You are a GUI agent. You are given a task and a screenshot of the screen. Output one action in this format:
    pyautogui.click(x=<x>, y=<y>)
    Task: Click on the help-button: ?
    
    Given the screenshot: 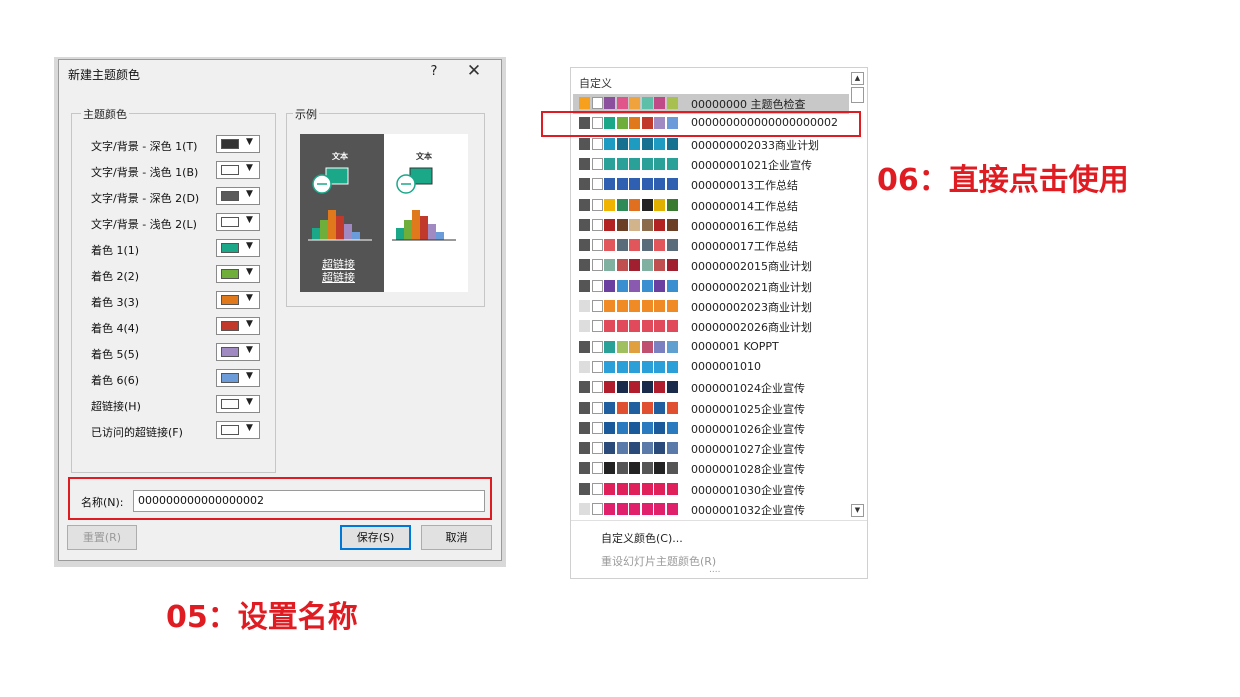 What is the action you would take?
    pyautogui.click(x=434, y=71)
    